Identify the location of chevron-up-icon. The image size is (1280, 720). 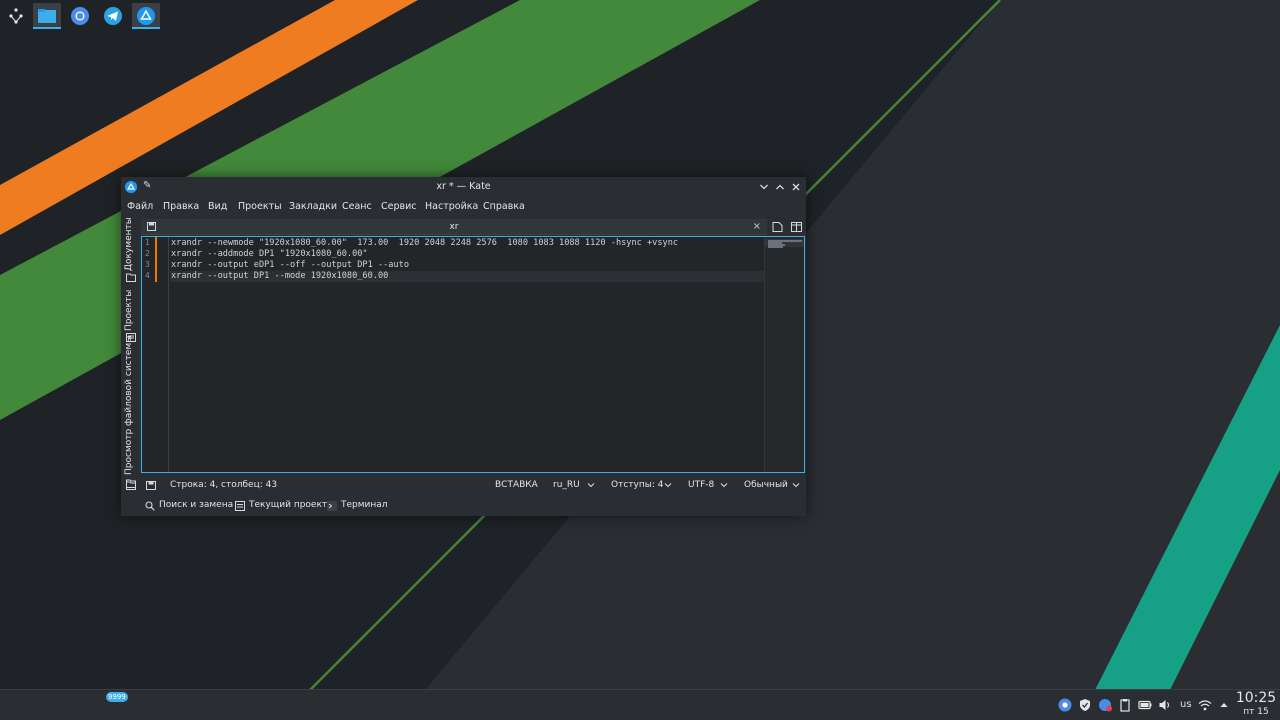
(780, 187).